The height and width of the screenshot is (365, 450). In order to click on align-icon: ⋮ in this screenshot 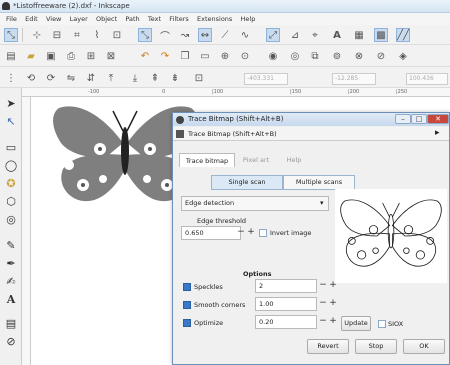, I will do `click(11, 78)`.